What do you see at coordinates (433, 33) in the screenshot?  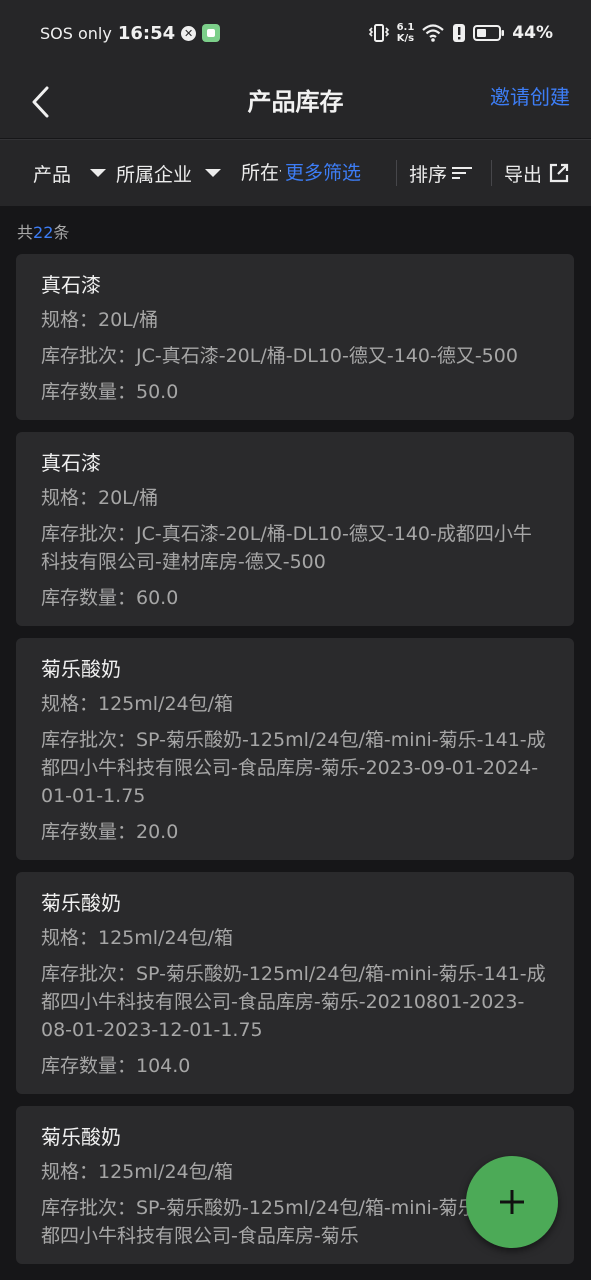 I see `wifi-icon` at bounding box center [433, 33].